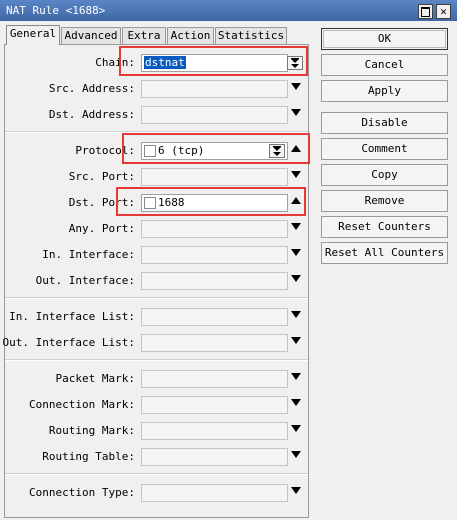 Image resolution: width=457 pixels, height=520 pixels. What do you see at coordinates (384, 201) in the screenshot?
I see `remove-button: Remove` at bounding box center [384, 201].